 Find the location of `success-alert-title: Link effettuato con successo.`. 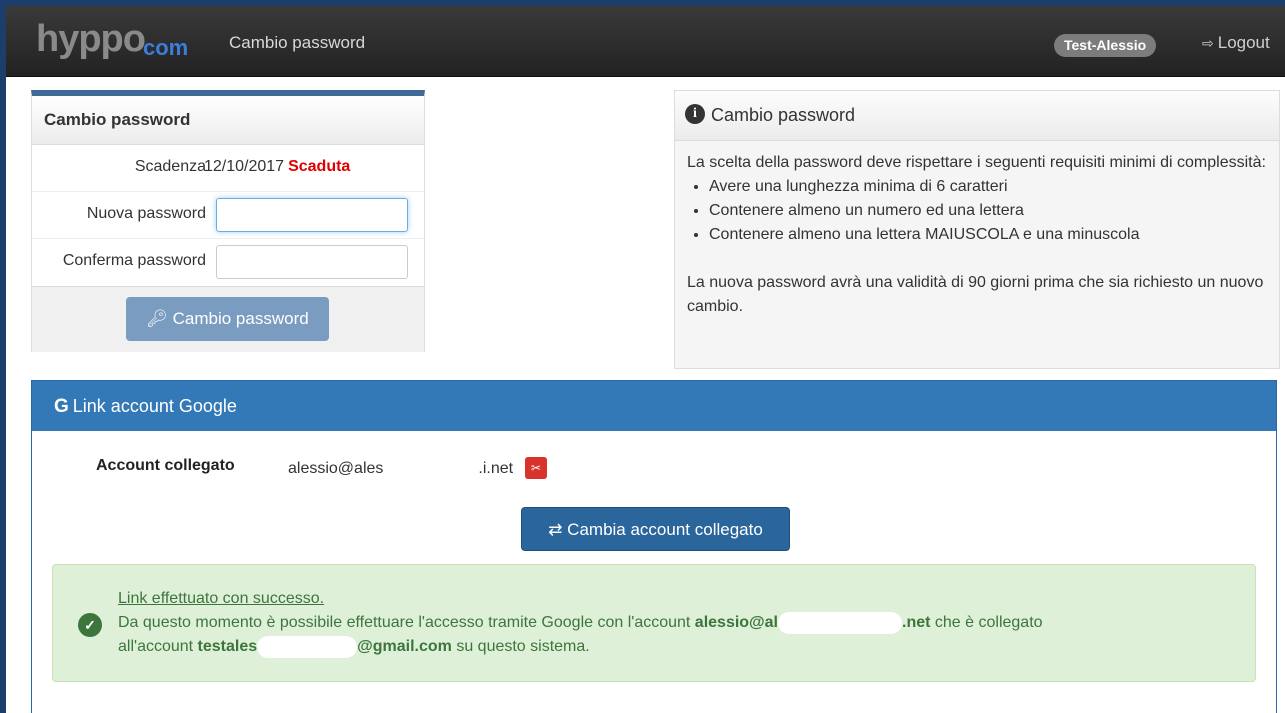

success-alert-title: Link effettuato con successo. is located at coordinates (221, 598).